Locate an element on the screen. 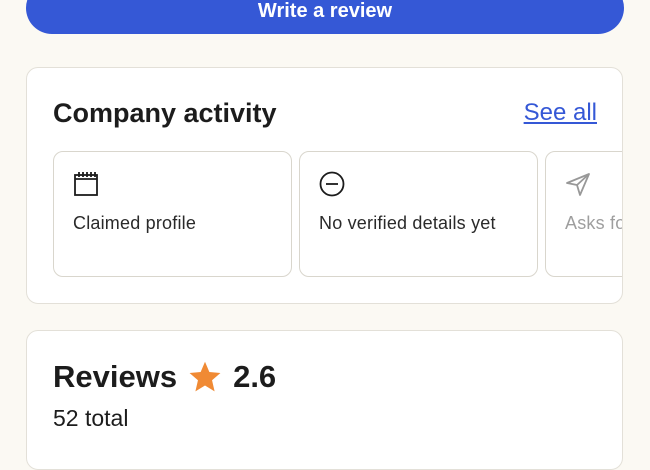 The height and width of the screenshot is (470, 650). rating-value: 2.6 is located at coordinates (255, 376).